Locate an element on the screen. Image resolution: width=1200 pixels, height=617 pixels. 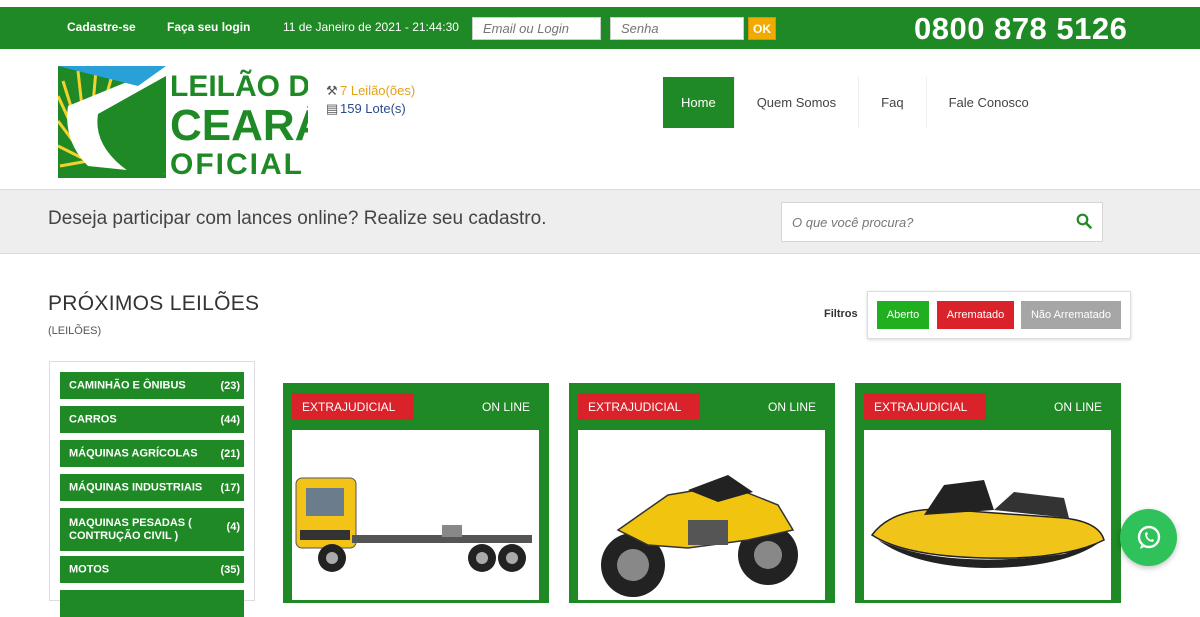
bus-icon: ▤ is located at coordinates (332, 108).